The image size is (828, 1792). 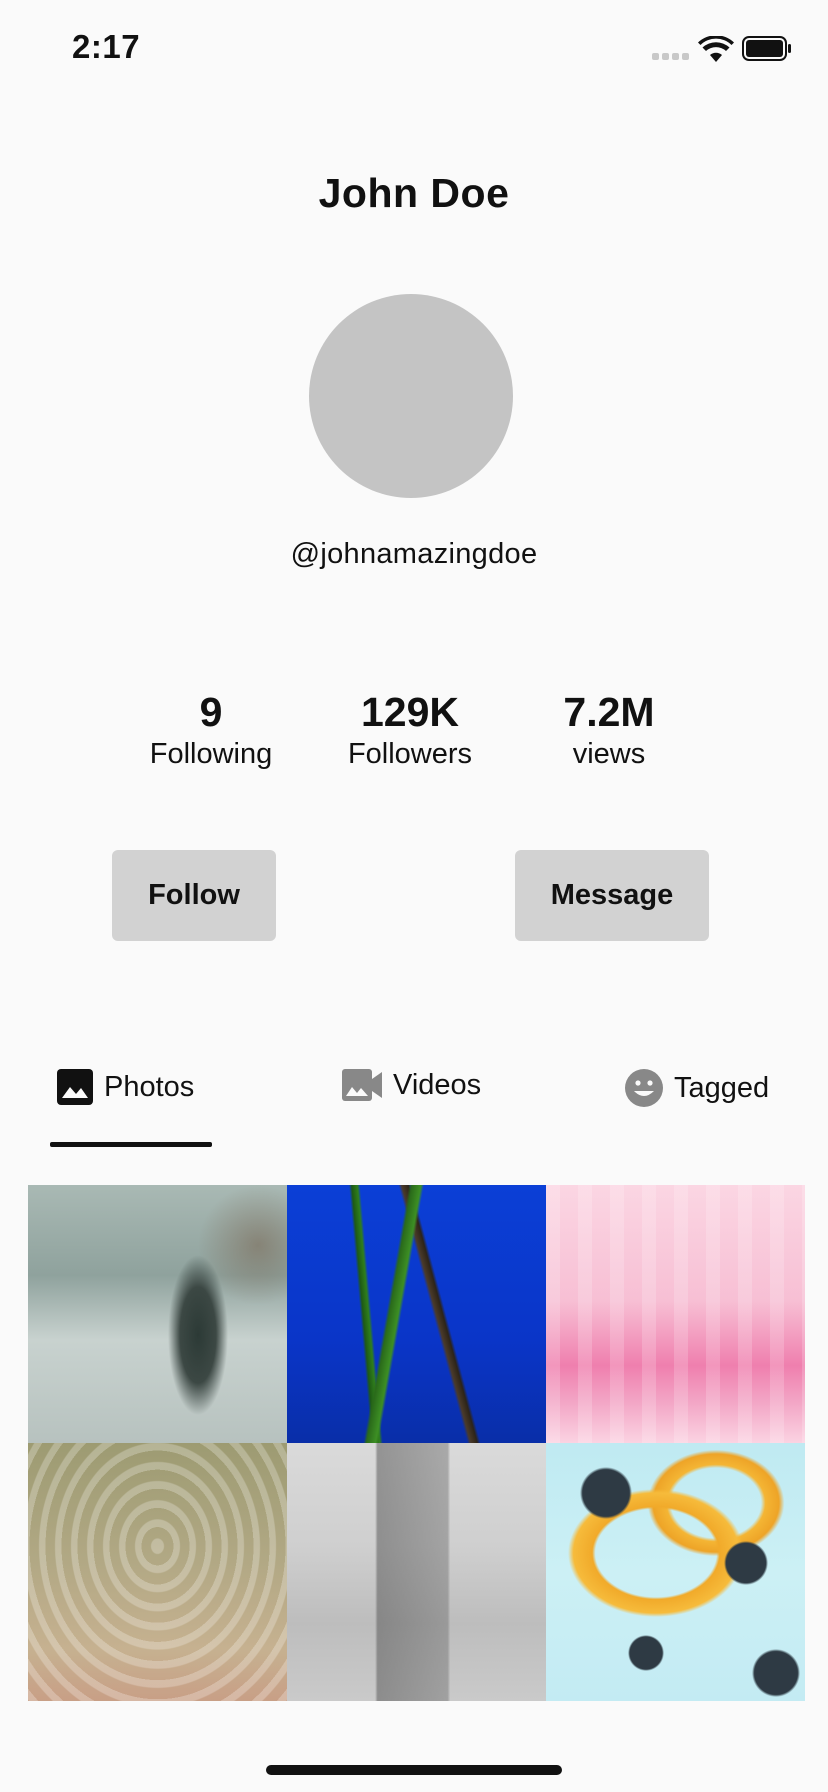 I want to click on profile-name: John Doe, so click(x=414, y=193).